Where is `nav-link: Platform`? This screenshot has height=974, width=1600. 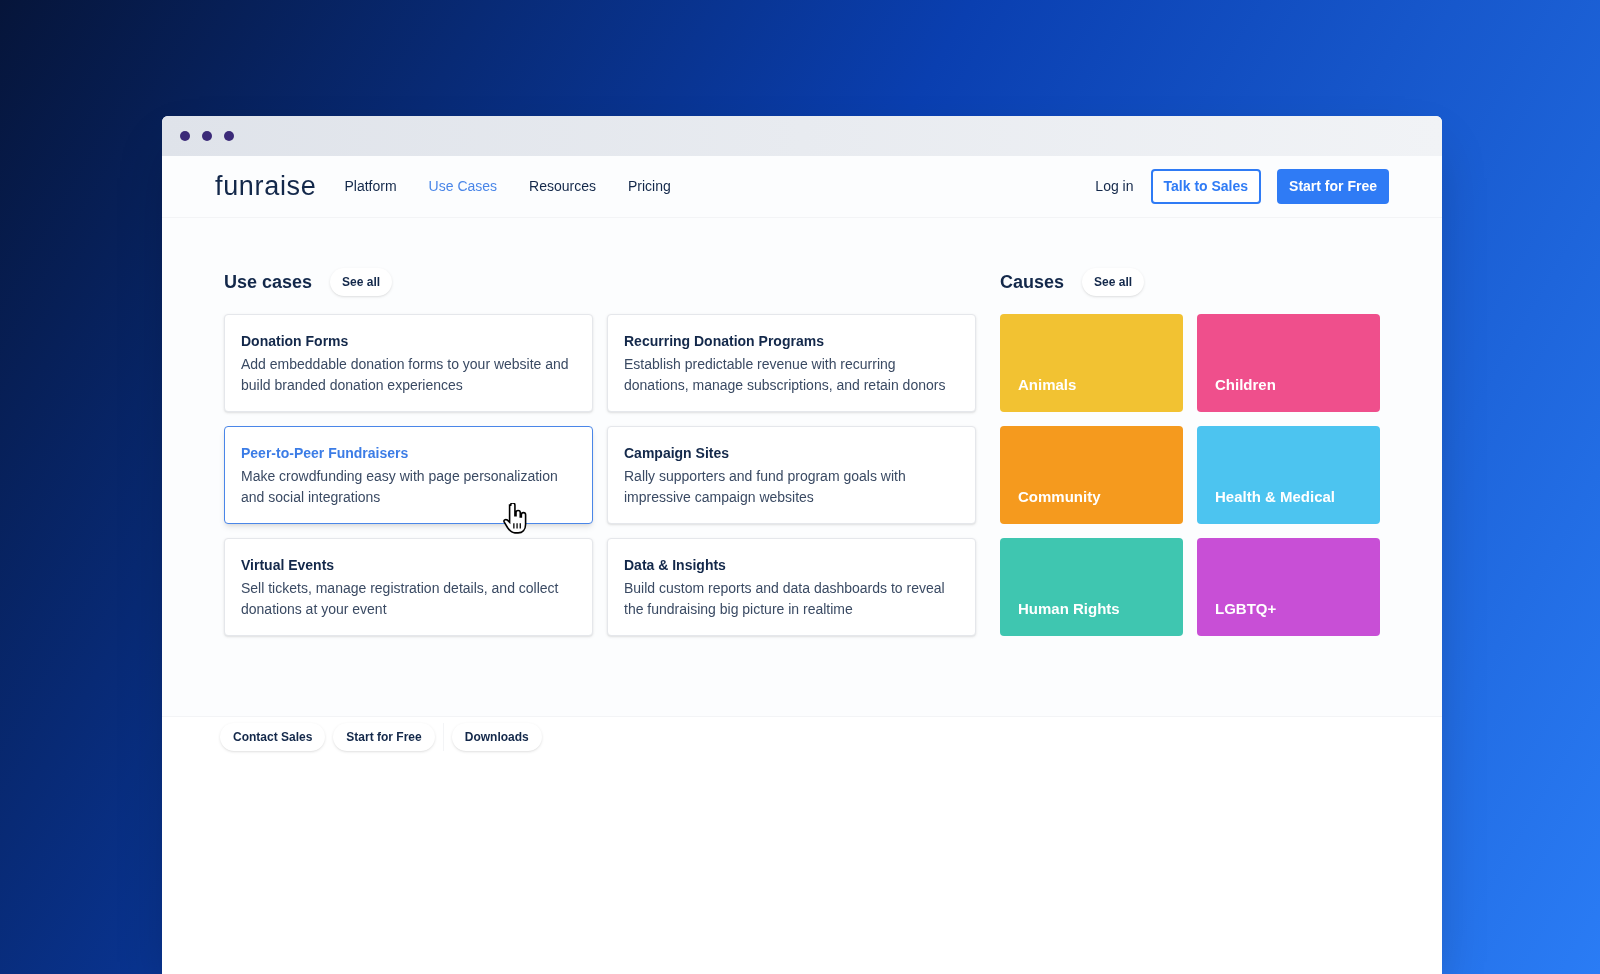
nav-link: Platform is located at coordinates (370, 186).